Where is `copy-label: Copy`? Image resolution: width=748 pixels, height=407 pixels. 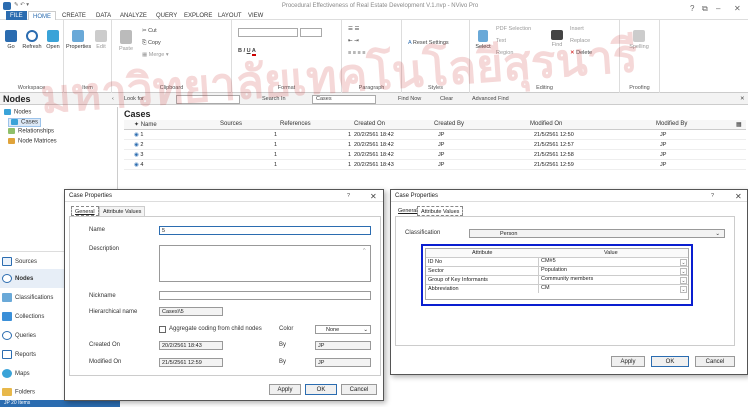
copy-label: Copy is located at coordinates (154, 43).